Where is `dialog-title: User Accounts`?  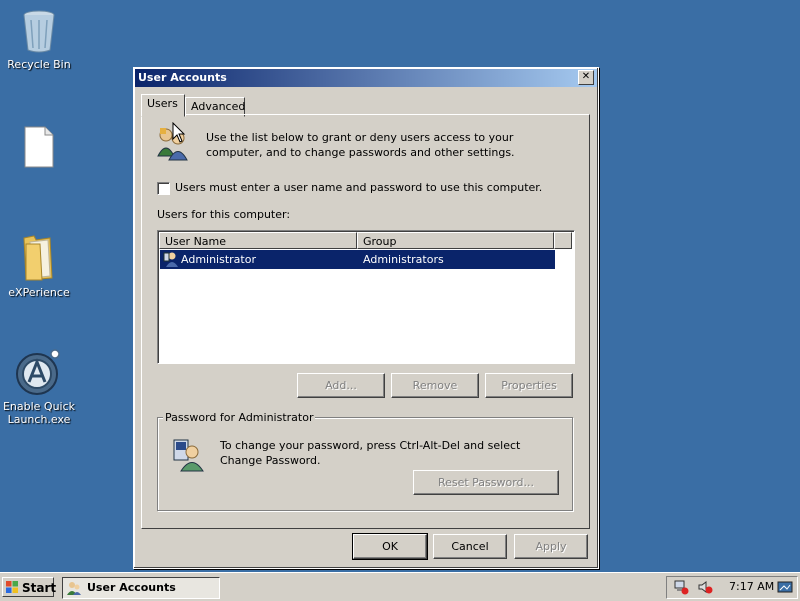 dialog-title: User Accounts is located at coordinates (182, 77).